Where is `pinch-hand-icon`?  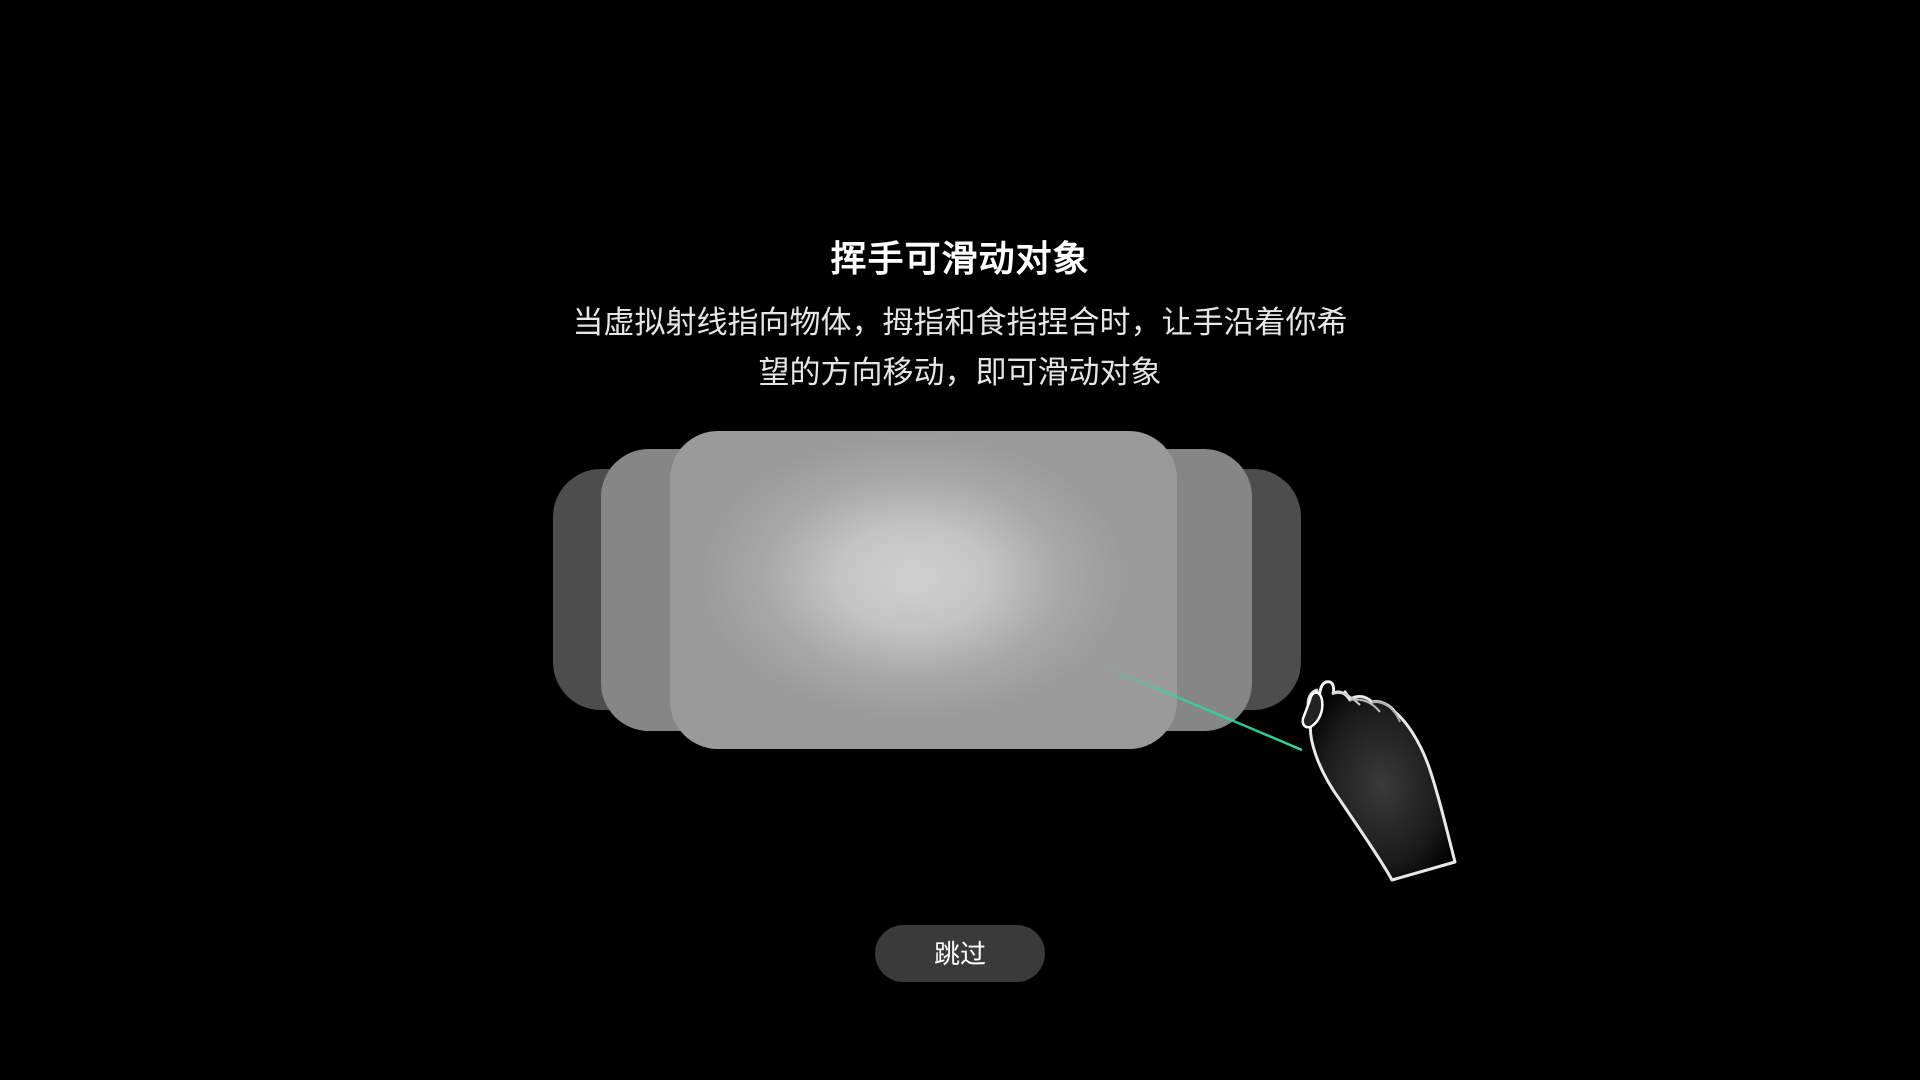 pinch-hand-icon is located at coordinates (1379, 781).